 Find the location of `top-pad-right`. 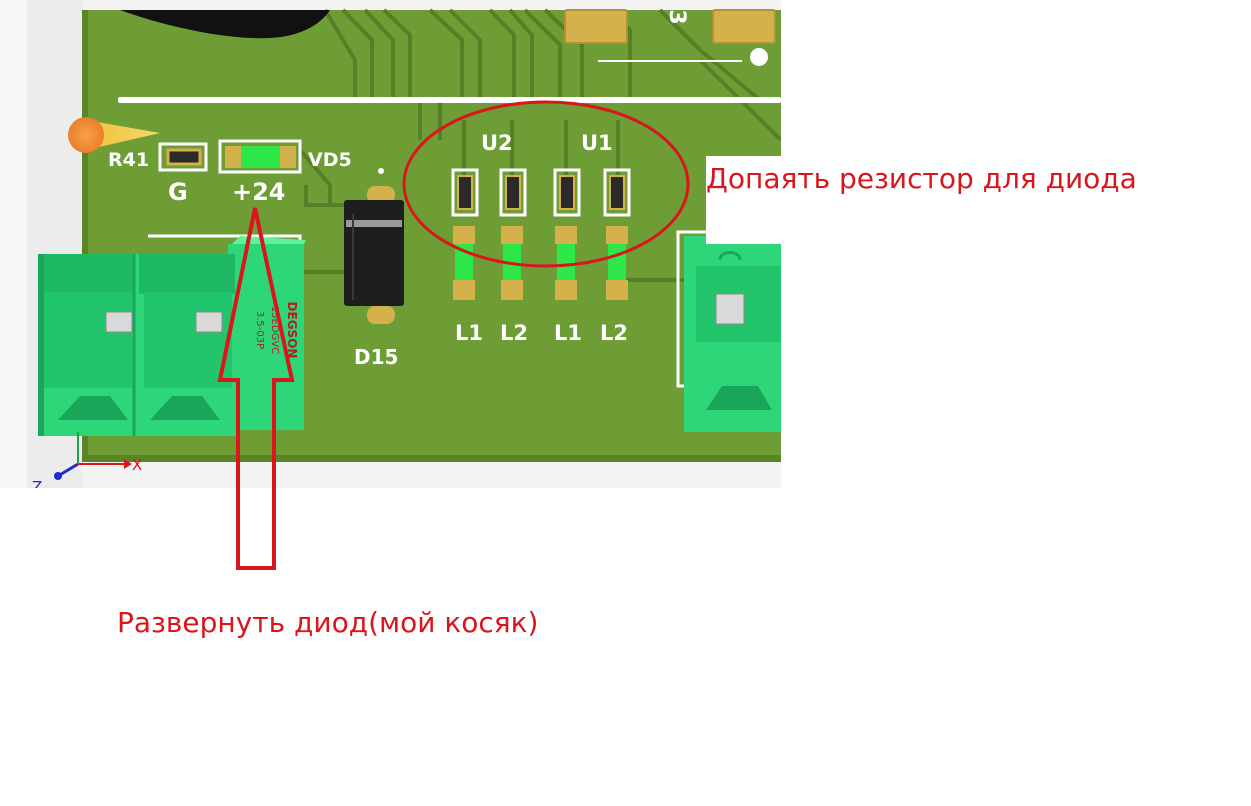

top-pad-right is located at coordinates (744, 26).